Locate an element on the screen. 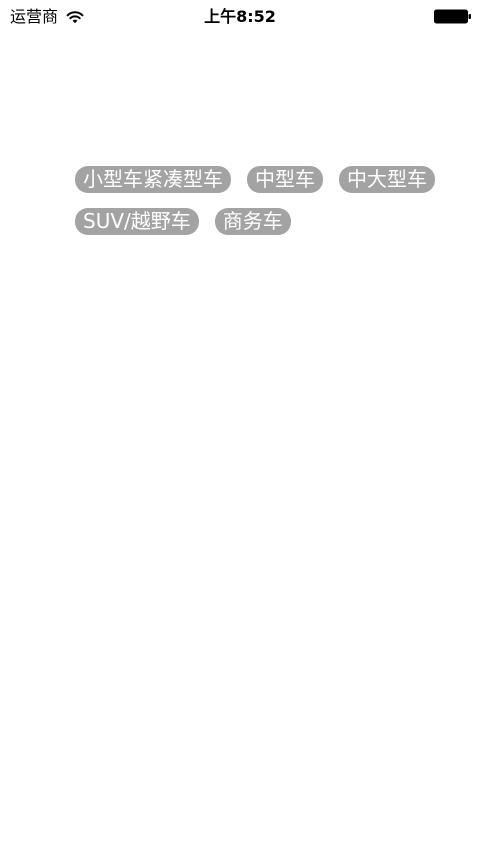 The image size is (480, 852). tag-large-midsize-car: 中大型车 is located at coordinates (387, 179).